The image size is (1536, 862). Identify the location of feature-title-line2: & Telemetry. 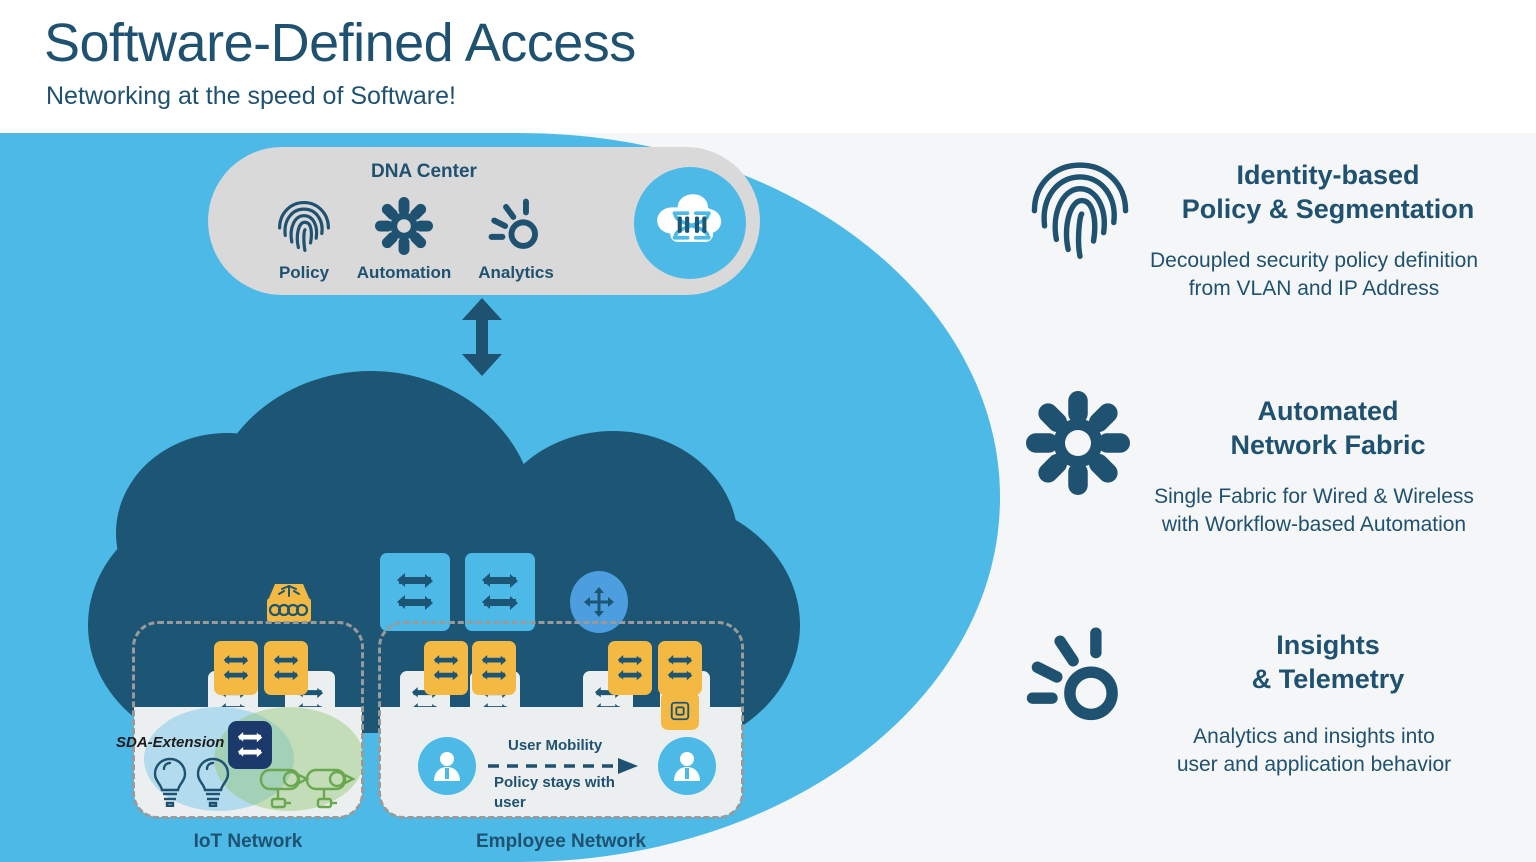
(1328, 678).